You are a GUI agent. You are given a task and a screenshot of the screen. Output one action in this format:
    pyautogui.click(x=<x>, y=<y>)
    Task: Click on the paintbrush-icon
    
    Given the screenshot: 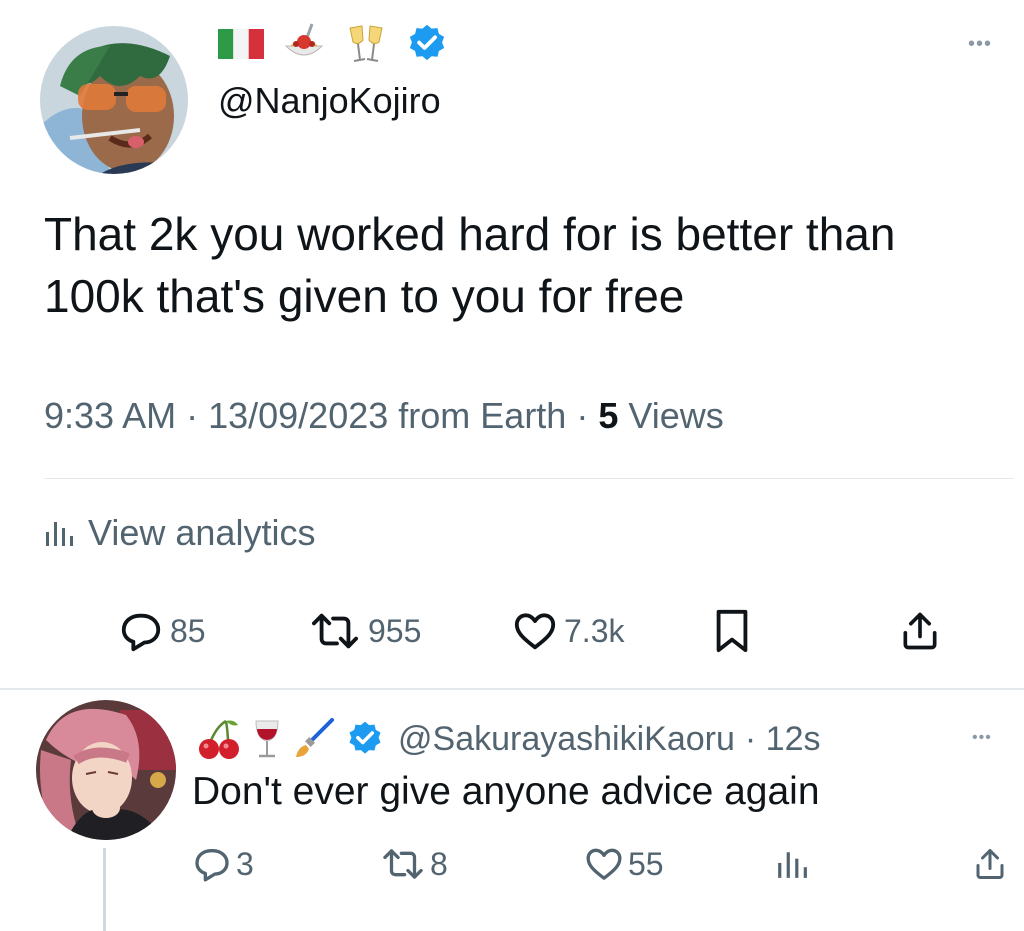 What is the action you would take?
    pyautogui.click(x=315, y=737)
    